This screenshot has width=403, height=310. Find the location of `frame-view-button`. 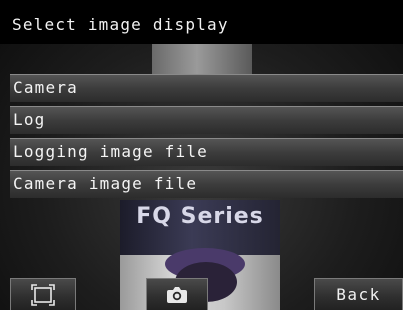

frame-view-button is located at coordinates (43, 294).